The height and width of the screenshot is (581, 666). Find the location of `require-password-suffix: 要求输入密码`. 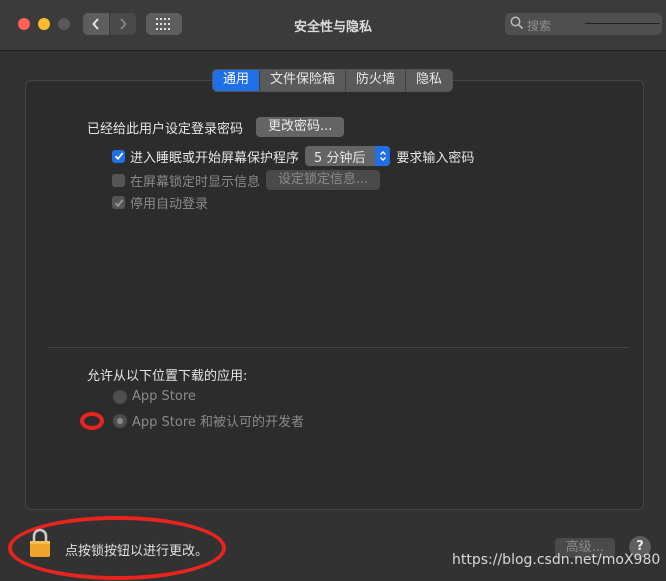

require-password-suffix: 要求输入密码 is located at coordinates (435, 158).